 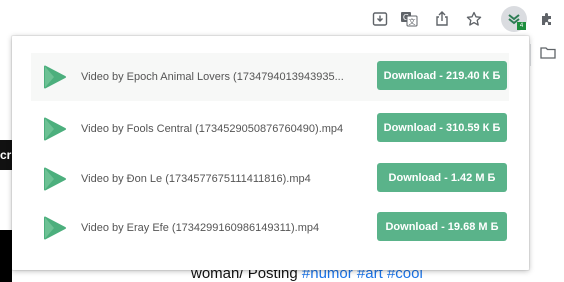 What do you see at coordinates (282, 19) in the screenshot?
I see `browser-toolbar: G文 4` at bounding box center [282, 19].